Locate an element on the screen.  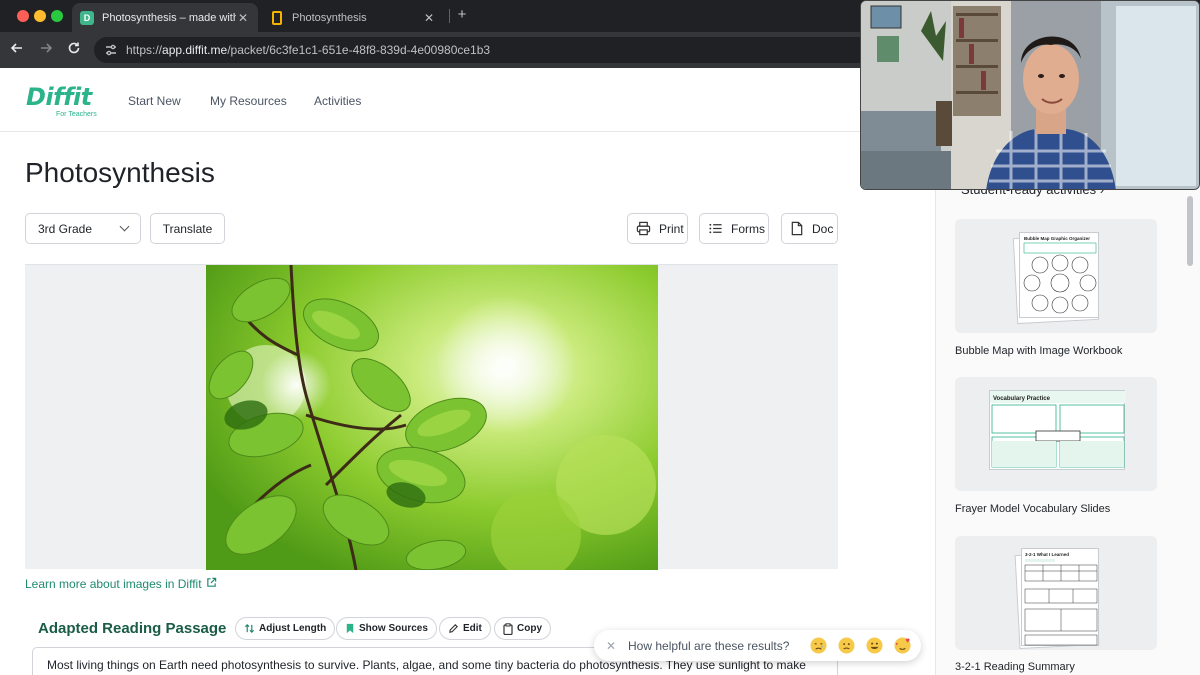
sad-face-emoji-icon is located at coordinates (818, 645).